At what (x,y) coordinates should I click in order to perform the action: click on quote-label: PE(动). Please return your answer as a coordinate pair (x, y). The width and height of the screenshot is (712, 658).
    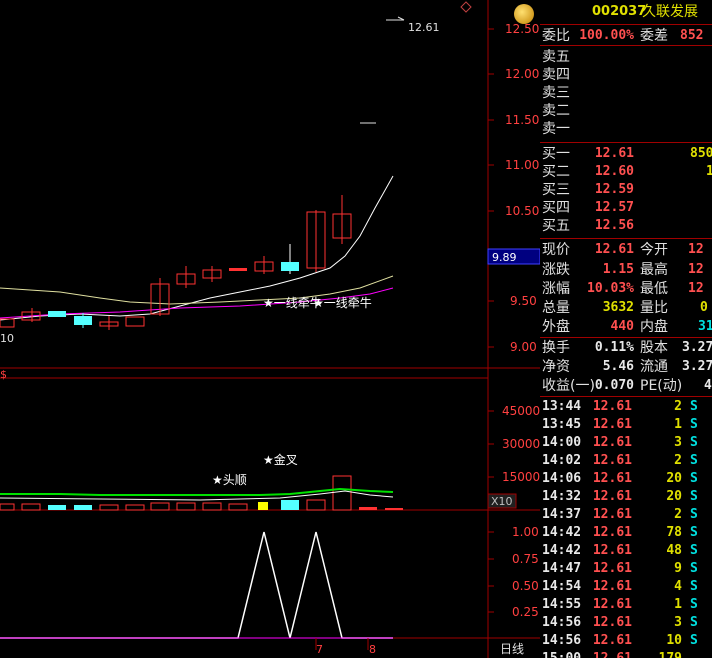
    Looking at the image, I should click on (661, 386).